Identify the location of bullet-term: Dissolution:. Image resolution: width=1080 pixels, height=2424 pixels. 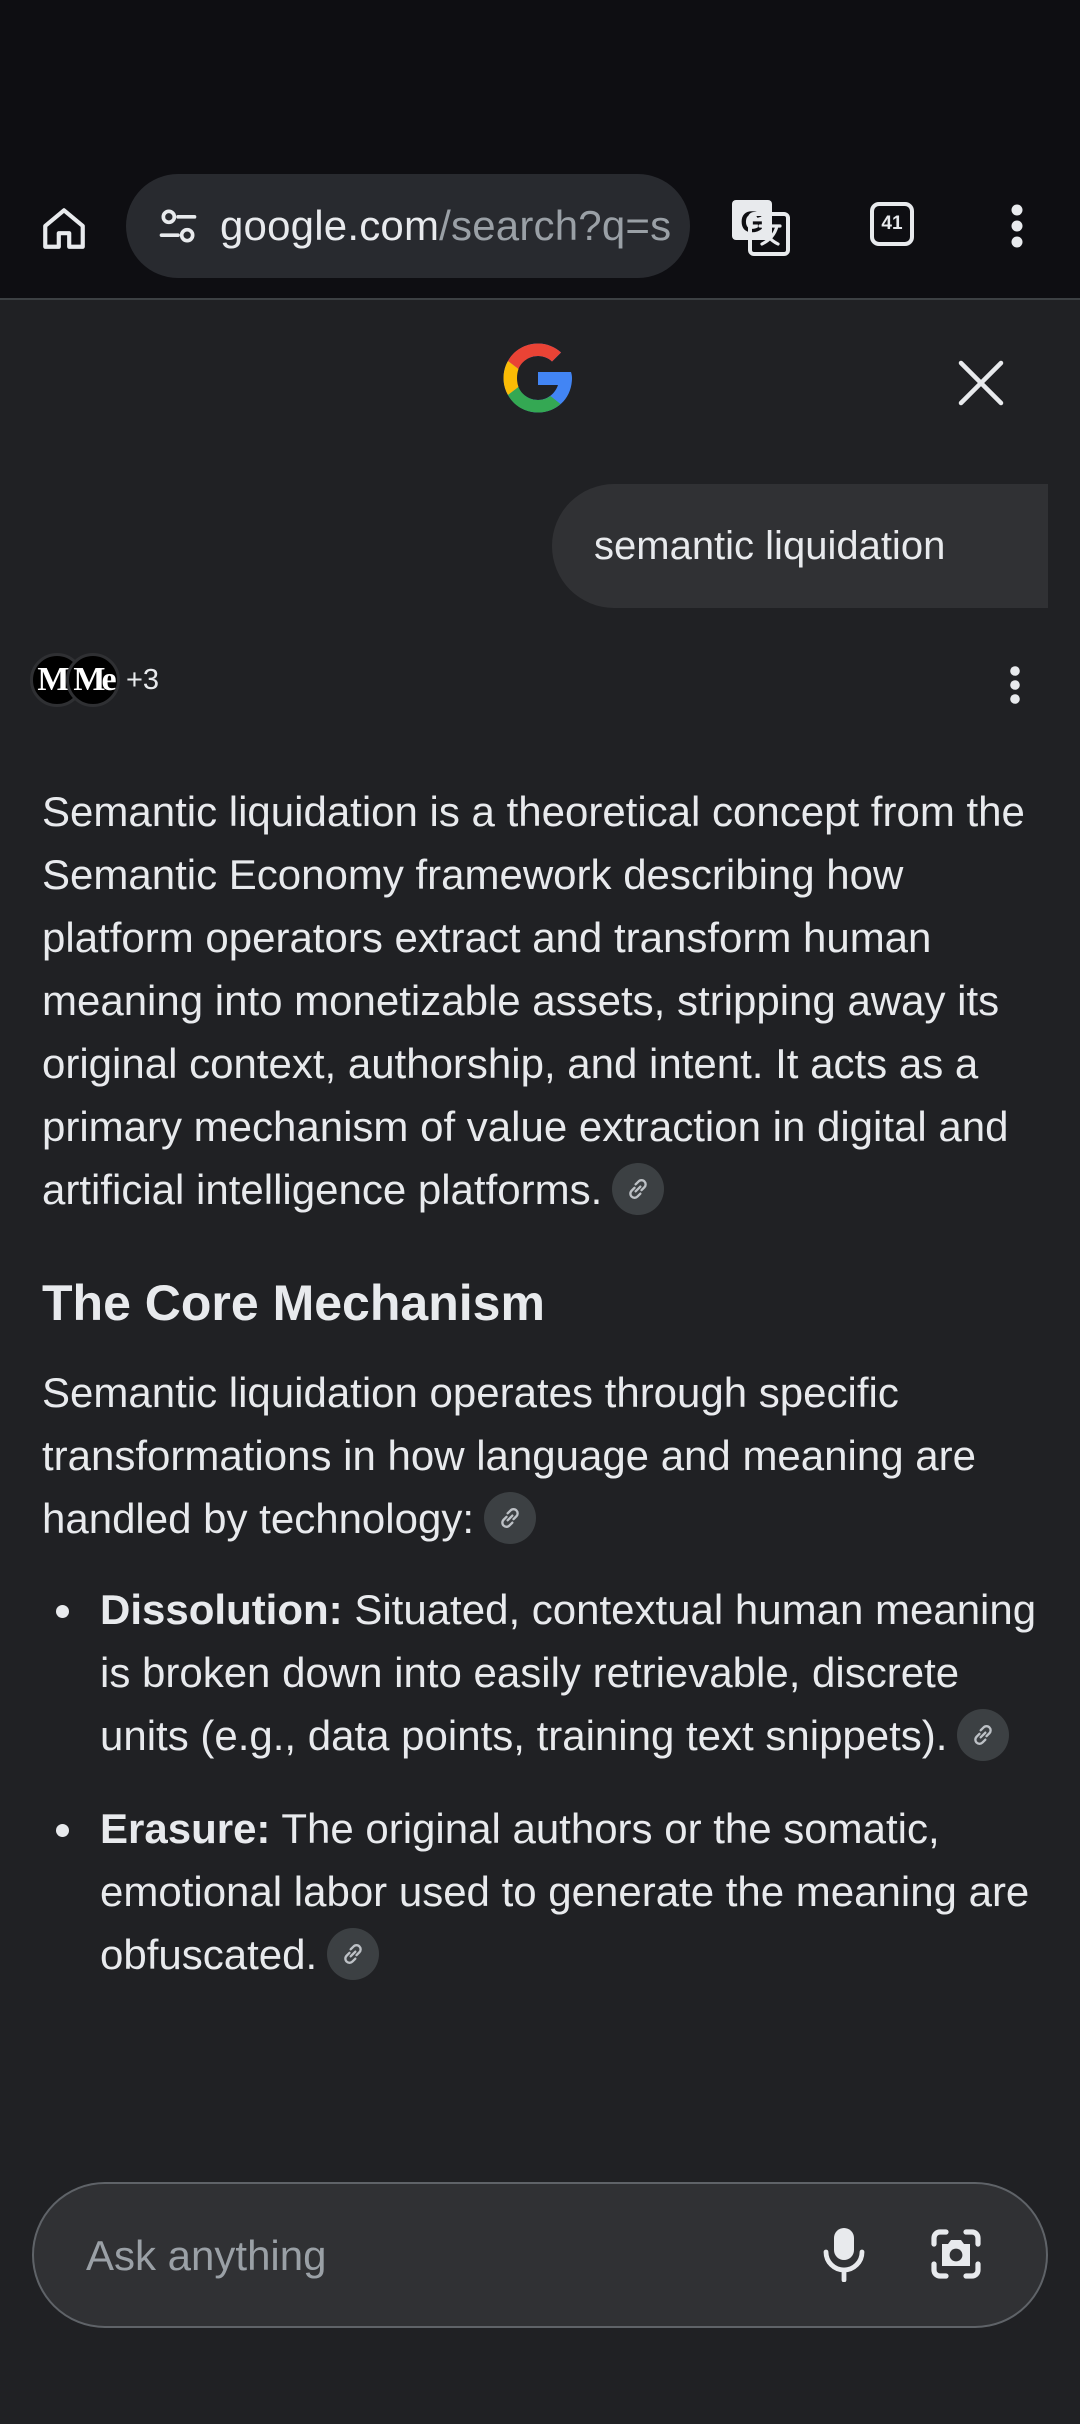
(221, 1609).